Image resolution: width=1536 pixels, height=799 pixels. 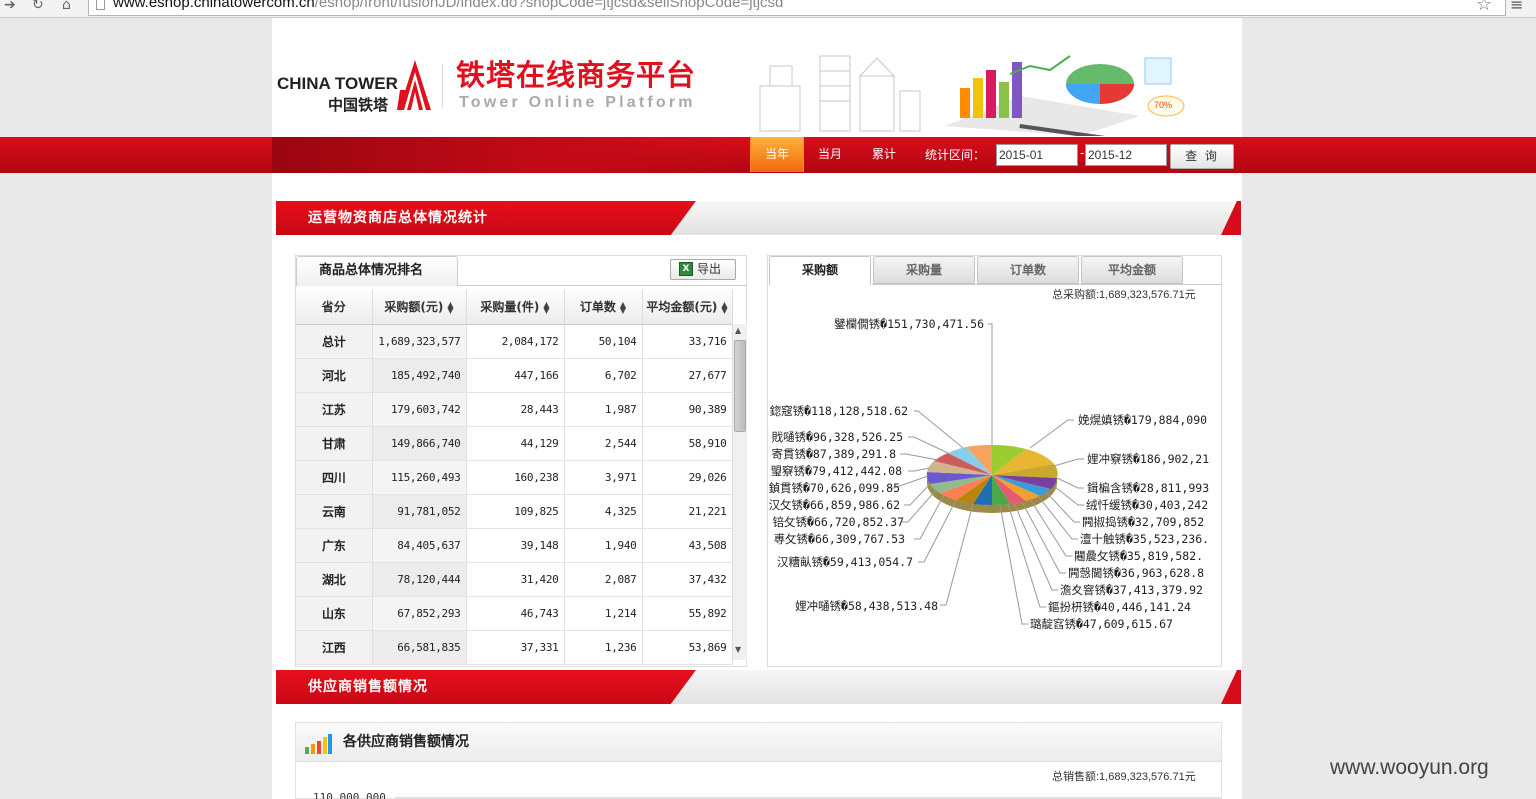 I want to click on order-count-cell: 4,325, so click(x=603, y=511).